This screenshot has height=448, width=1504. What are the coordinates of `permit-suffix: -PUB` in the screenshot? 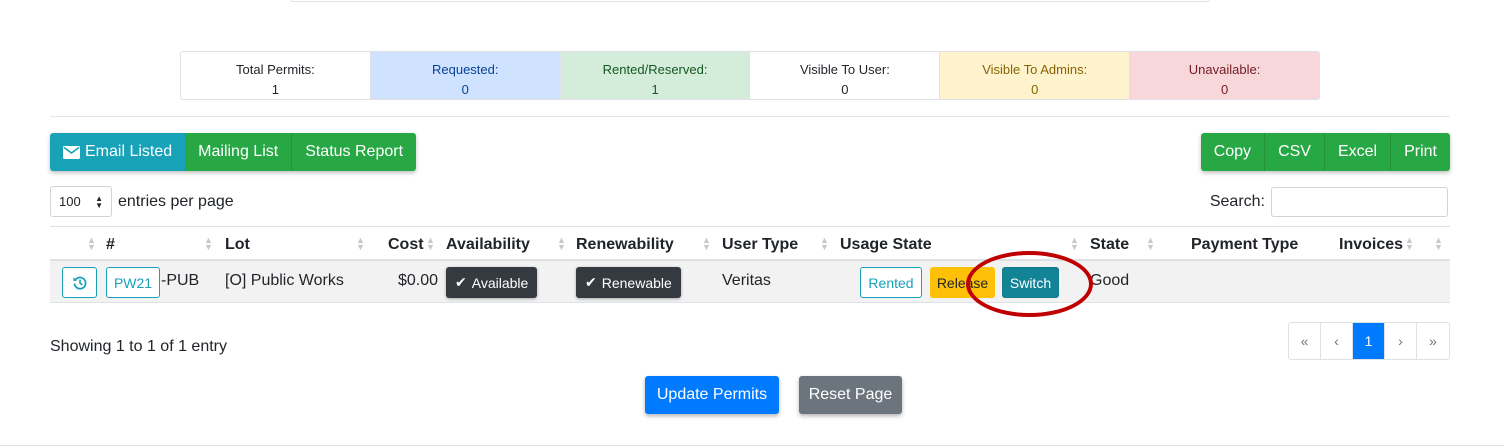 It's located at (180, 280).